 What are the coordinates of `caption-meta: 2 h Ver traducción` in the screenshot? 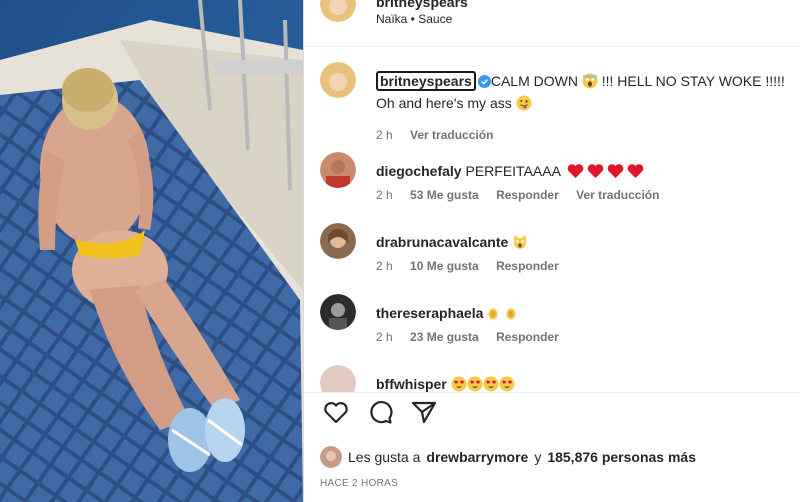 It's located at (441, 135).